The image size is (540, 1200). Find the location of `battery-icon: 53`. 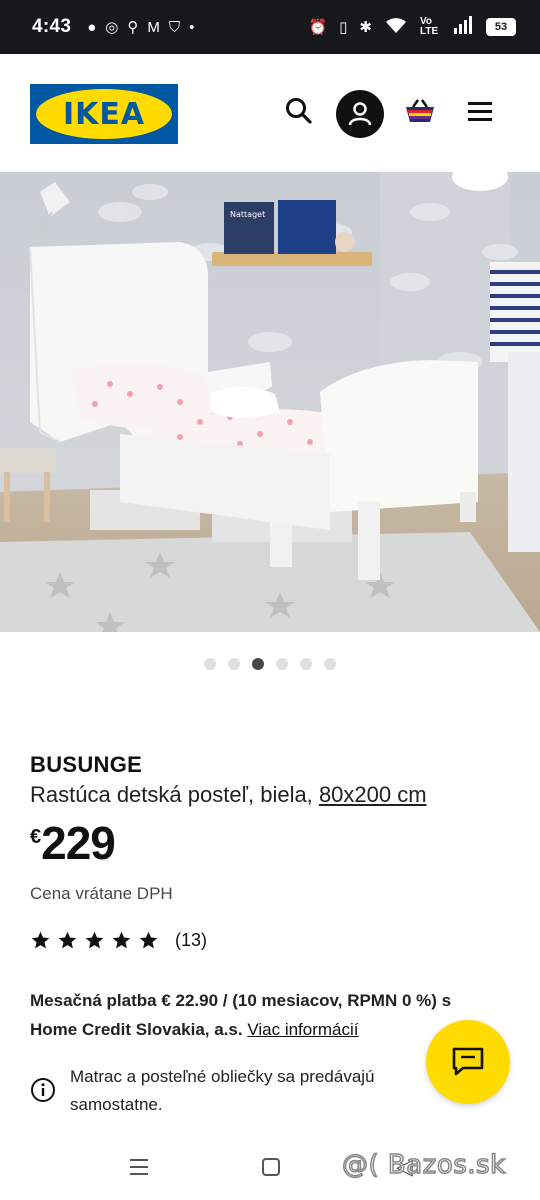

battery-icon: 53 is located at coordinates (501, 27).